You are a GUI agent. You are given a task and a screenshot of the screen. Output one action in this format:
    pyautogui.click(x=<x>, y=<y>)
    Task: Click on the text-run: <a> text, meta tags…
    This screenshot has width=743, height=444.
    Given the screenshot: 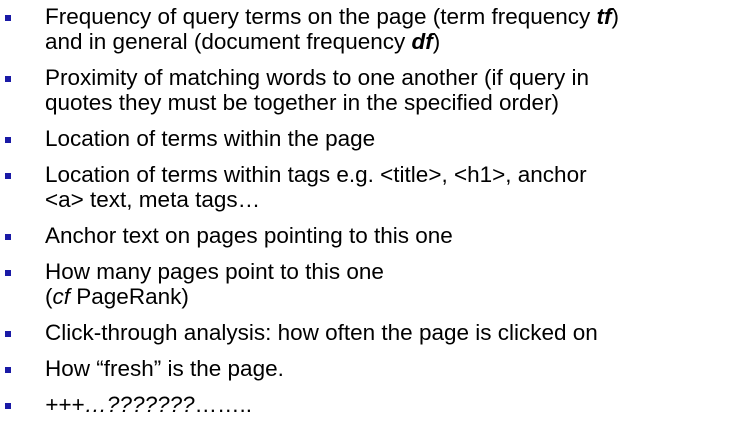 What is the action you would take?
    pyautogui.click(x=153, y=199)
    